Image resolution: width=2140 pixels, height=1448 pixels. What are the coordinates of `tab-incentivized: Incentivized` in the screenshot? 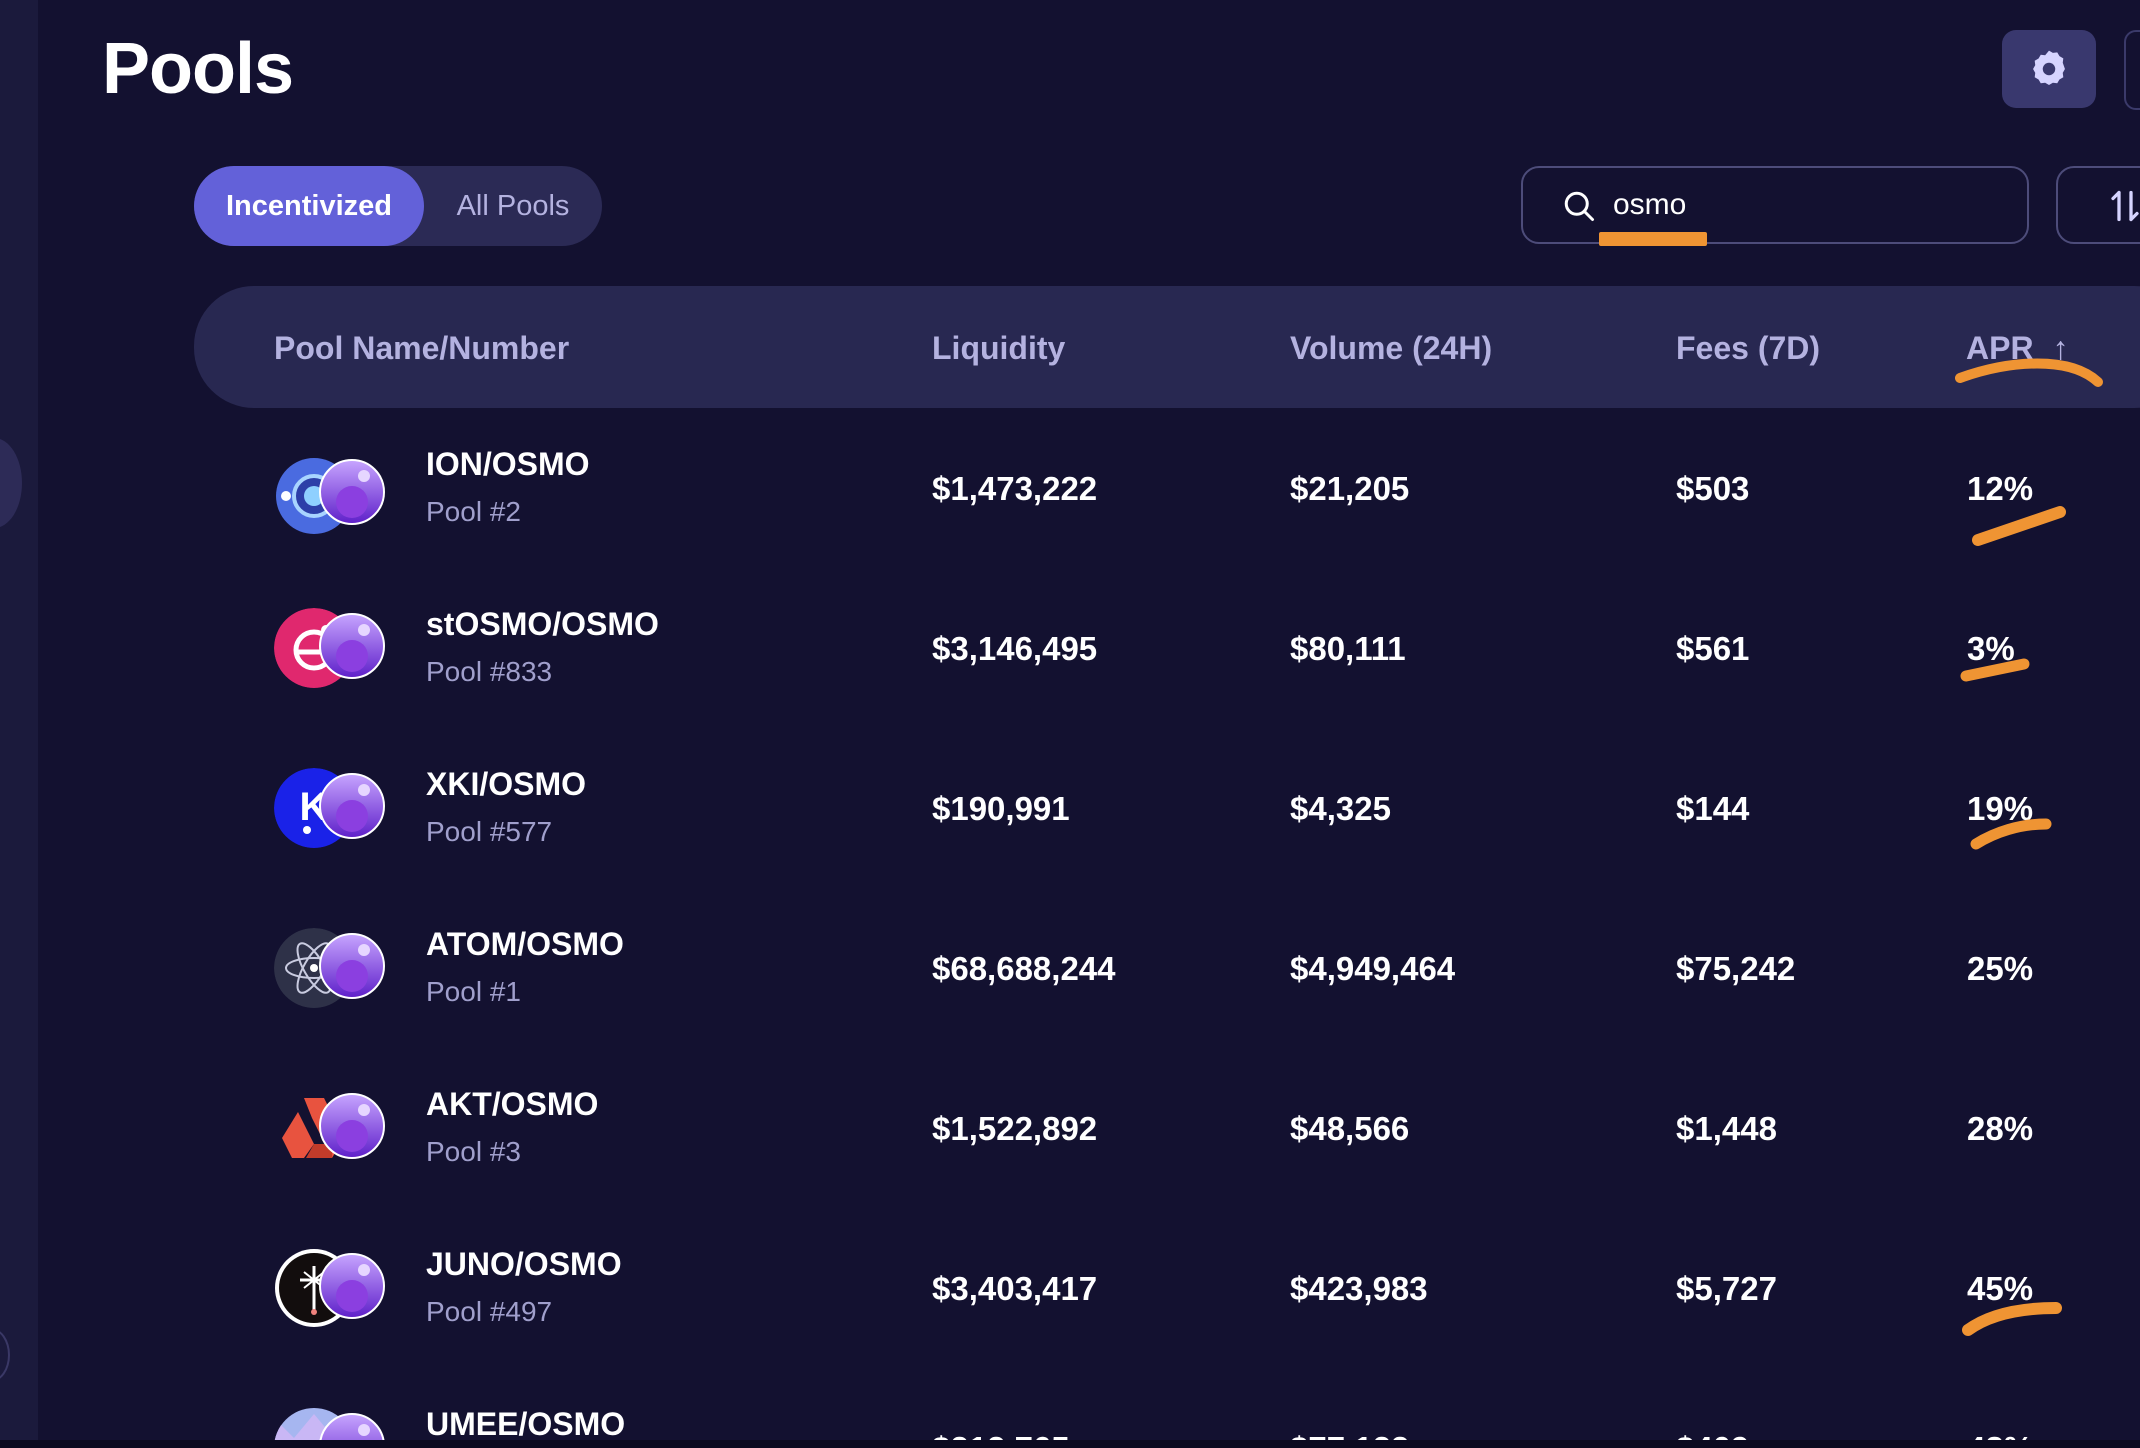 It's located at (309, 206).